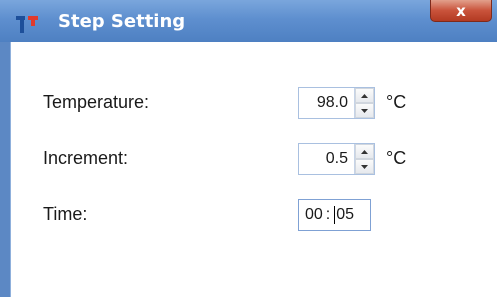 Image resolution: width=497 pixels, height=297 pixels. Describe the element at coordinates (27, 24) in the screenshot. I see `app-logo-icon` at that location.